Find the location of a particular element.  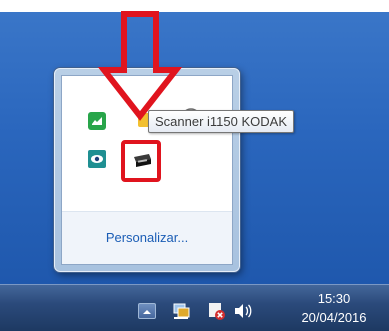

clock-time: 15:30 is located at coordinates (334, 298).